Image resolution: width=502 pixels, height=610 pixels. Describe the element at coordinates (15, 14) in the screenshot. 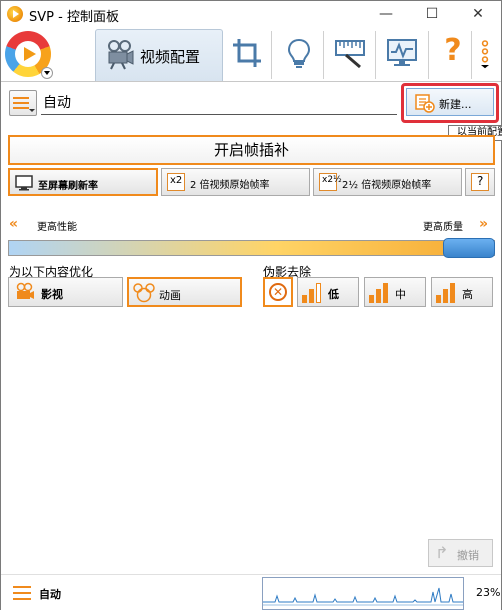

I see `svp-app-icon` at that location.